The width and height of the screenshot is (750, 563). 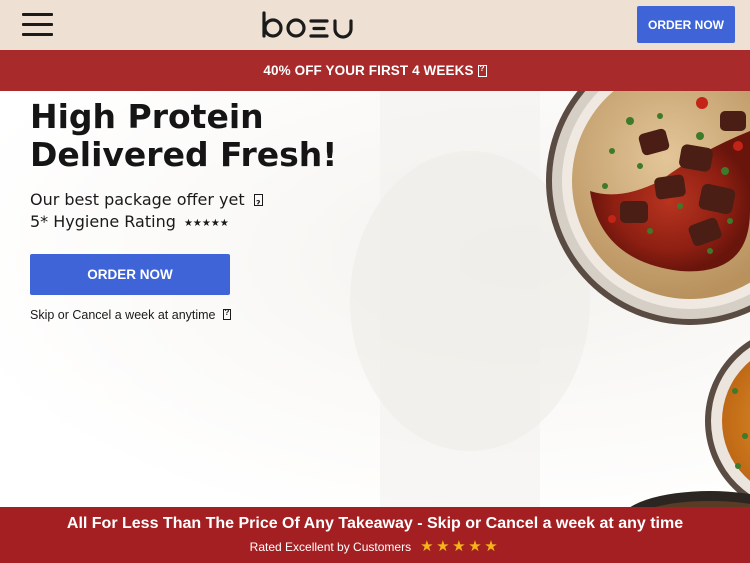 What do you see at coordinates (103, 221) in the screenshot?
I see `hygiene-text: 5* Hygiene Rating` at bounding box center [103, 221].